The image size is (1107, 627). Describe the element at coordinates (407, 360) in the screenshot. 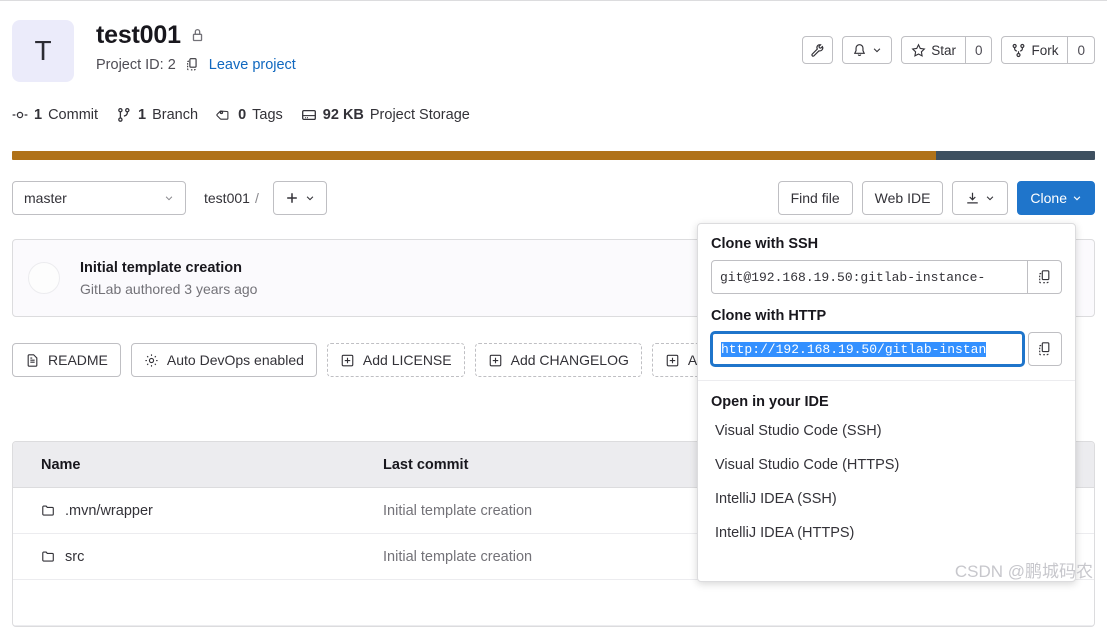

I see `add-license-label: Add LICENSE` at that location.